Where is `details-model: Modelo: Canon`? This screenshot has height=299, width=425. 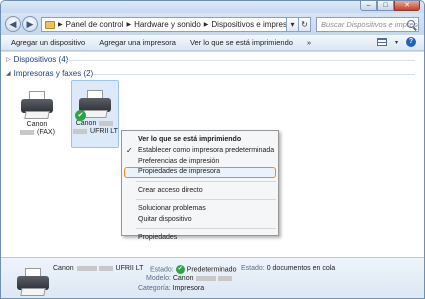
details-model: Modelo: Canon is located at coordinates (189, 278).